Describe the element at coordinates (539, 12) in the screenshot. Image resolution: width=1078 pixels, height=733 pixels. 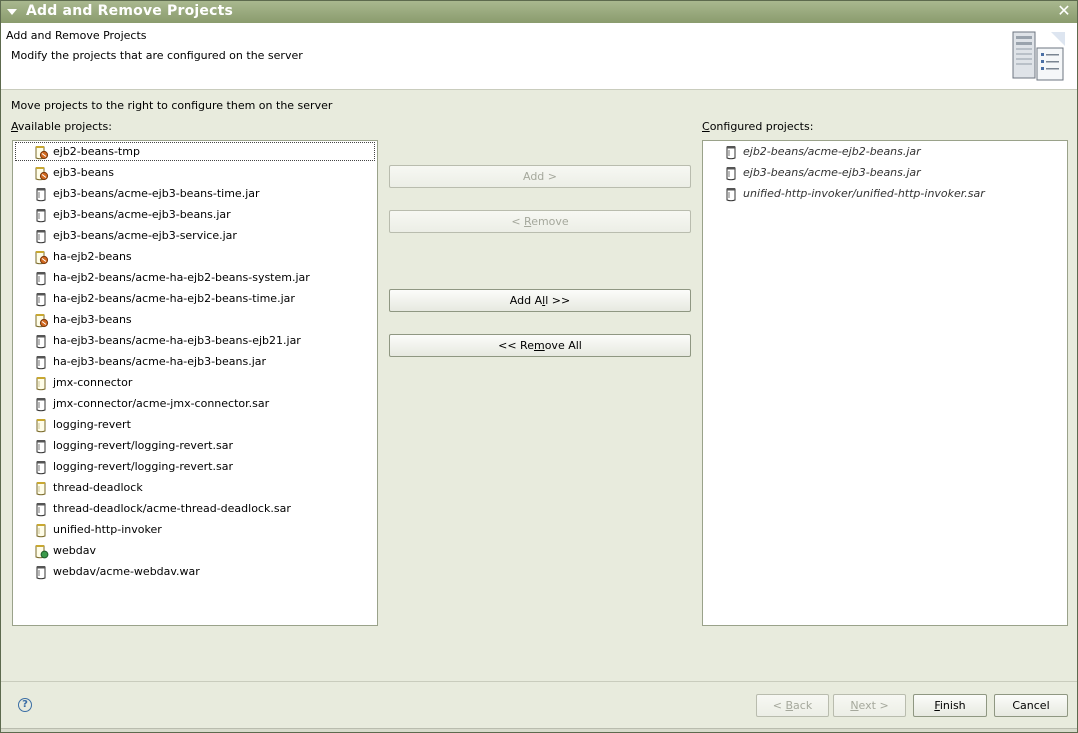
I see `title-bar: Add and Remove Projects ✕` at that location.